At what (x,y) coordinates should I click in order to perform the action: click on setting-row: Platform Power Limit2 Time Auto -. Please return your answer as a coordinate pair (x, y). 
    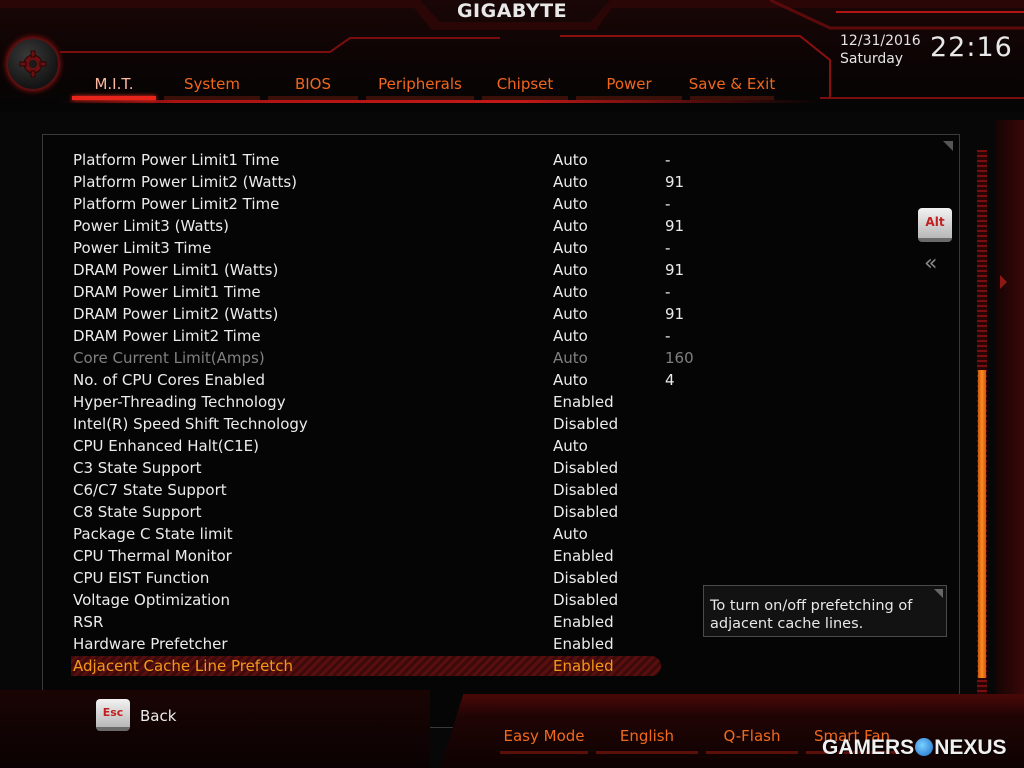
    Looking at the image, I should click on (501, 204).